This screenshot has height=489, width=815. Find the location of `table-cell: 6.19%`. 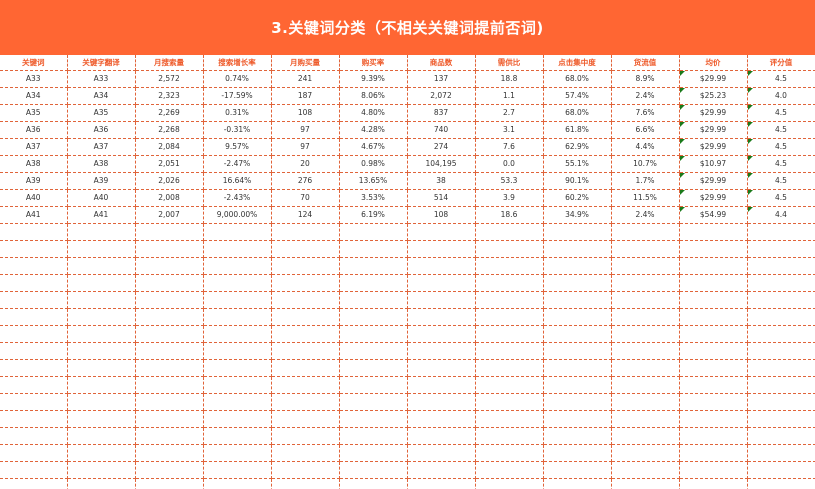

table-cell: 6.19% is located at coordinates (373, 215).